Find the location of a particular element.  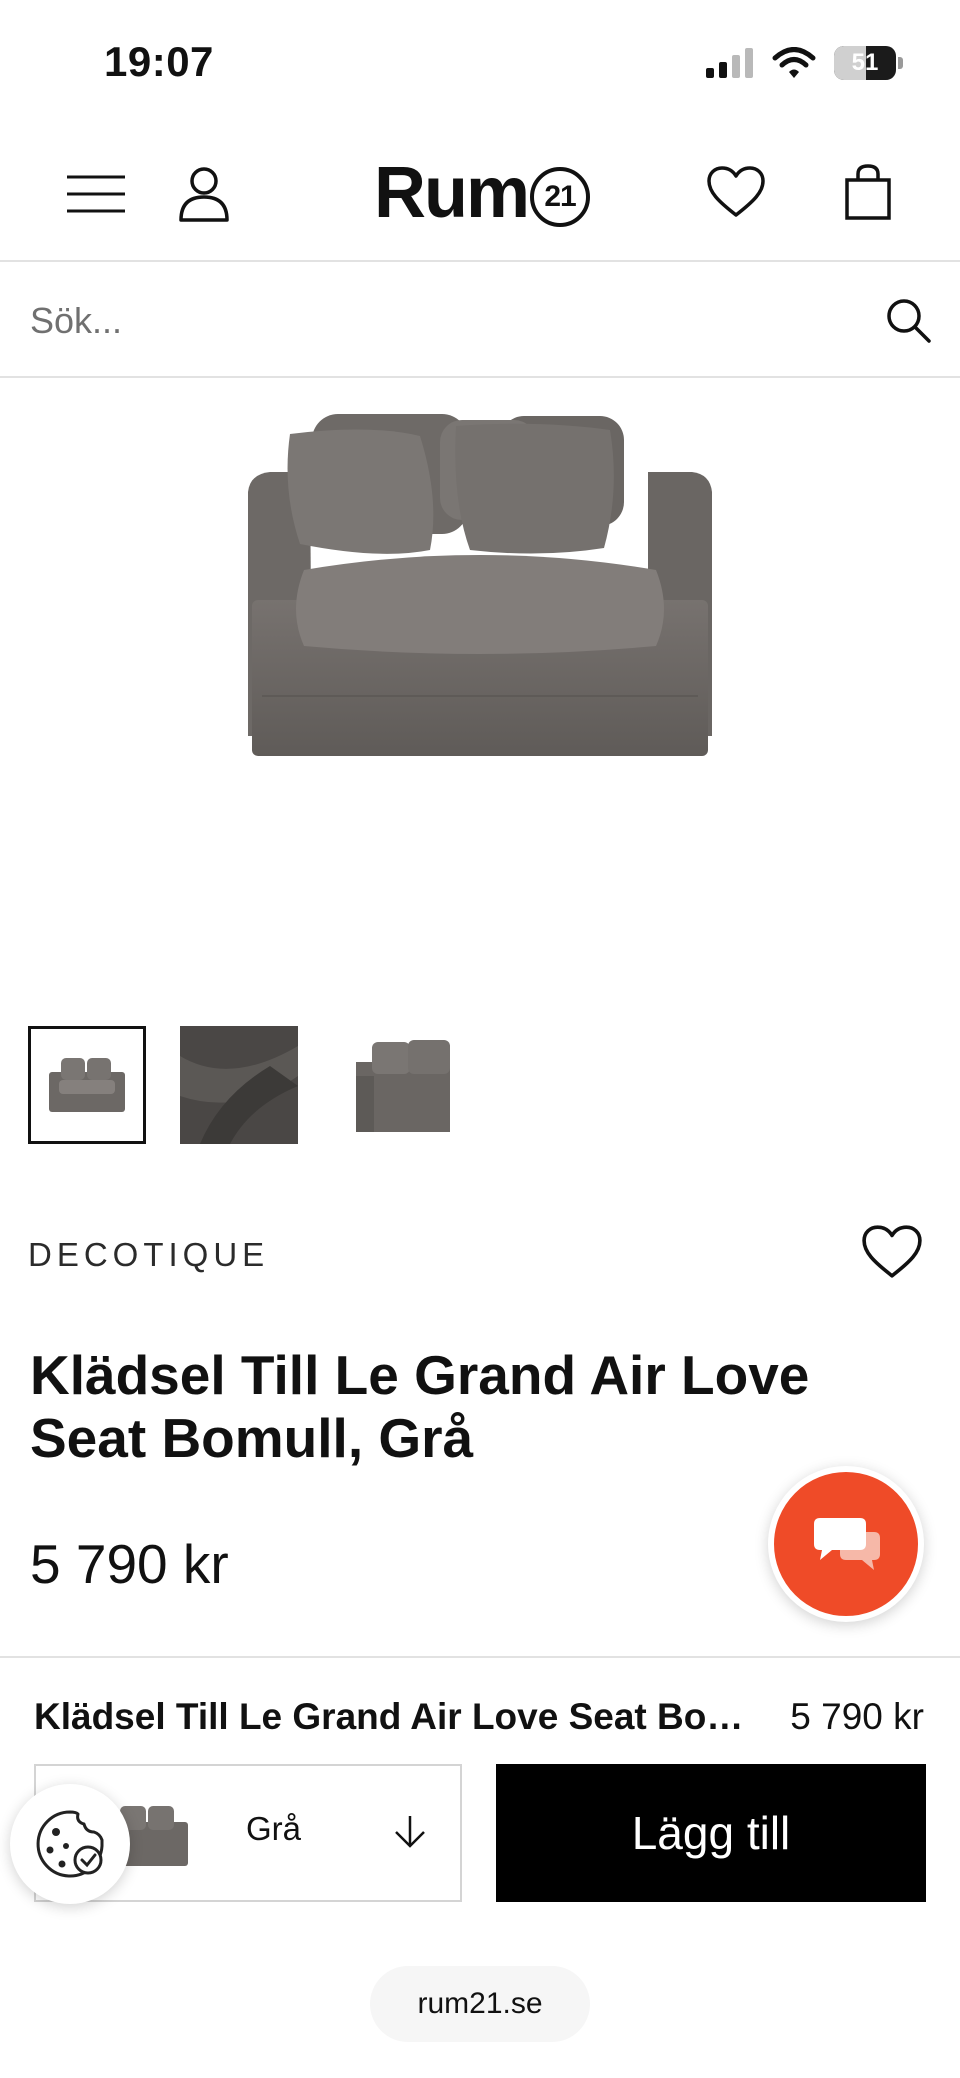

cart-button is located at coordinates (868, 192).